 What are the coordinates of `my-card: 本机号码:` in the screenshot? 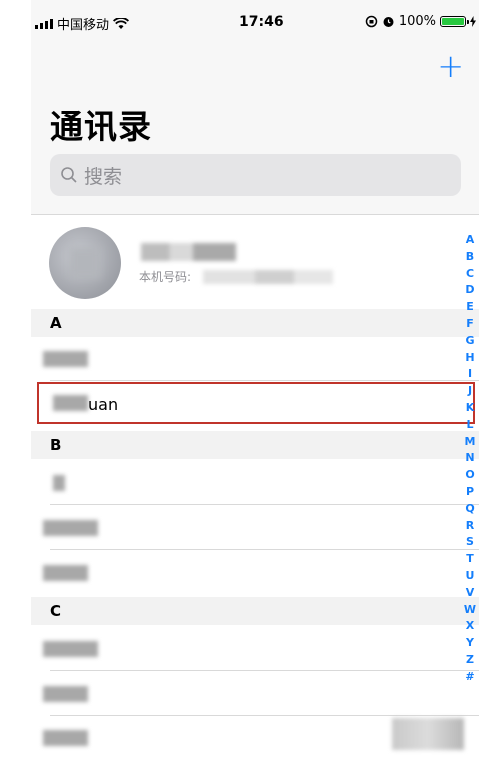 It's located at (255, 261).